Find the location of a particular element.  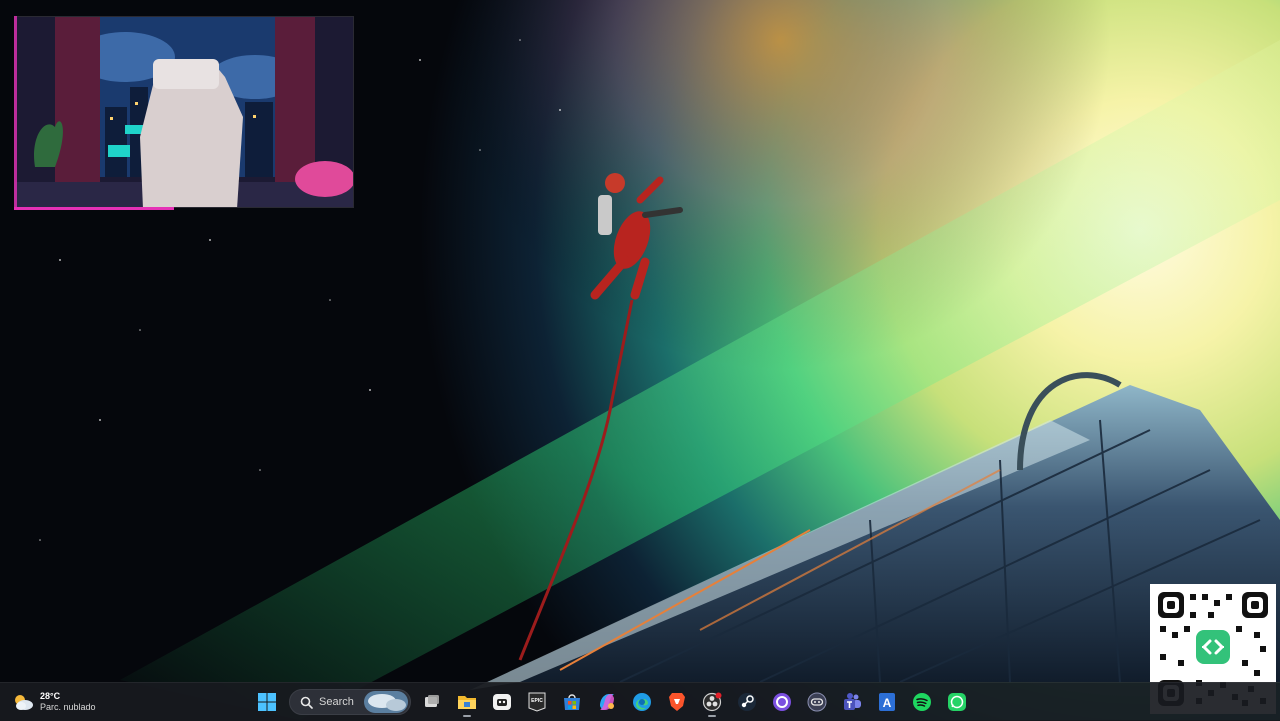

teams-icon is located at coordinates (852, 701).